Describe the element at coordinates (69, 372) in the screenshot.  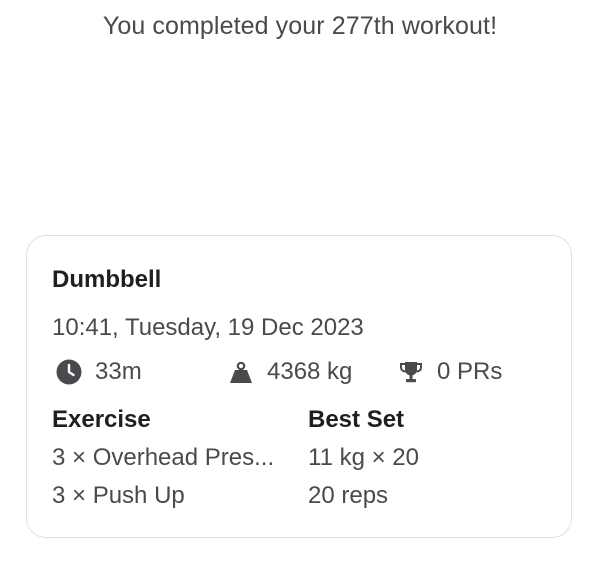
I see `clock-icon` at that location.